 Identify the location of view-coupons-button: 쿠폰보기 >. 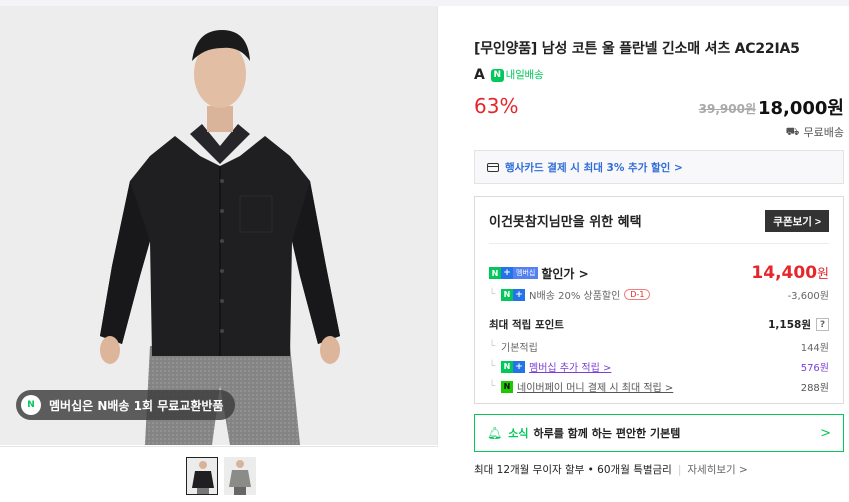
(797, 221).